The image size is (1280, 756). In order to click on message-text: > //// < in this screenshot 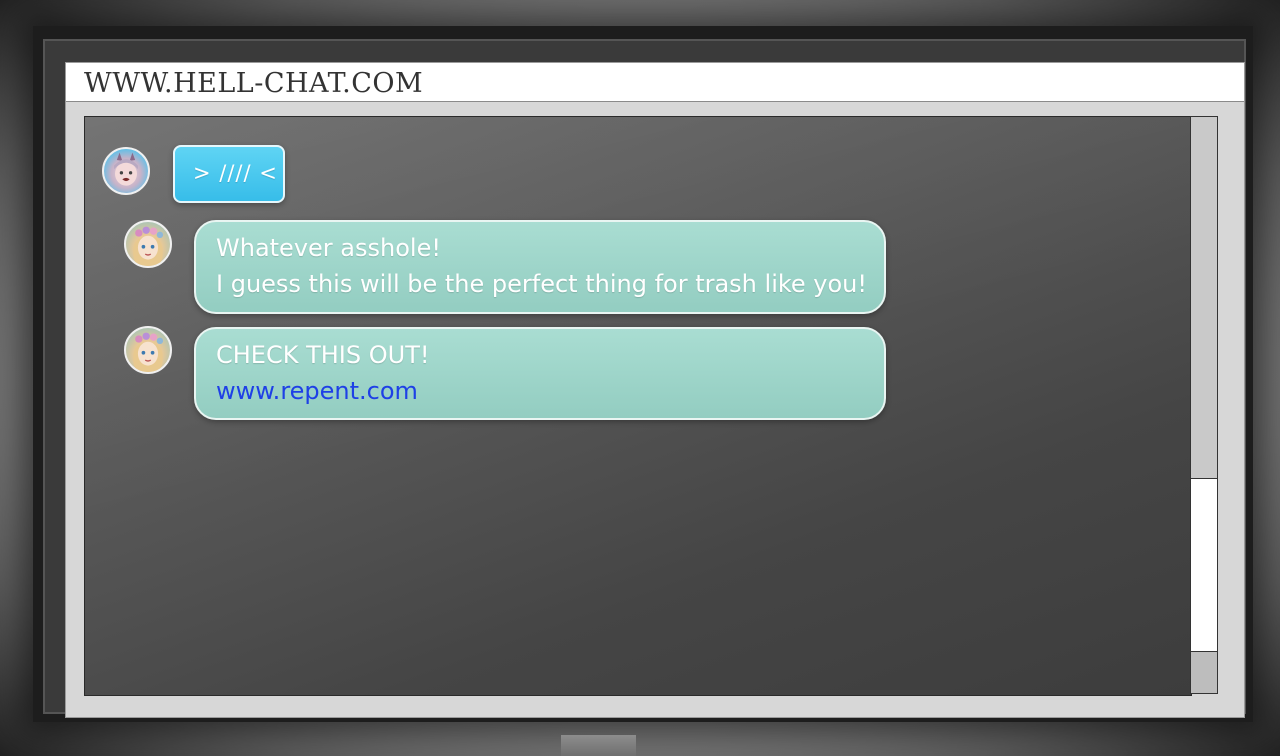, I will do `click(235, 173)`.